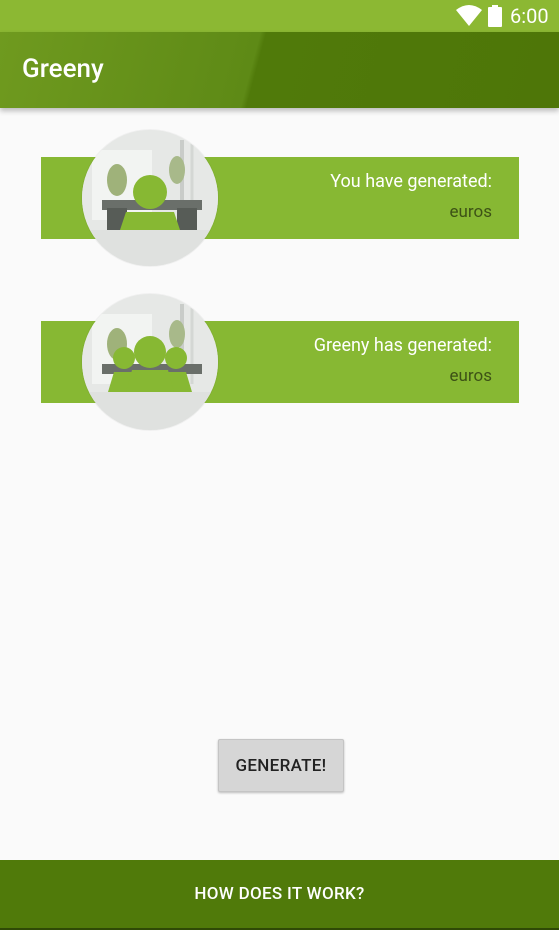 This screenshot has width=559, height=930. What do you see at coordinates (411, 181) in the screenshot?
I see `user-generated-label: You have generated:` at bounding box center [411, 181].